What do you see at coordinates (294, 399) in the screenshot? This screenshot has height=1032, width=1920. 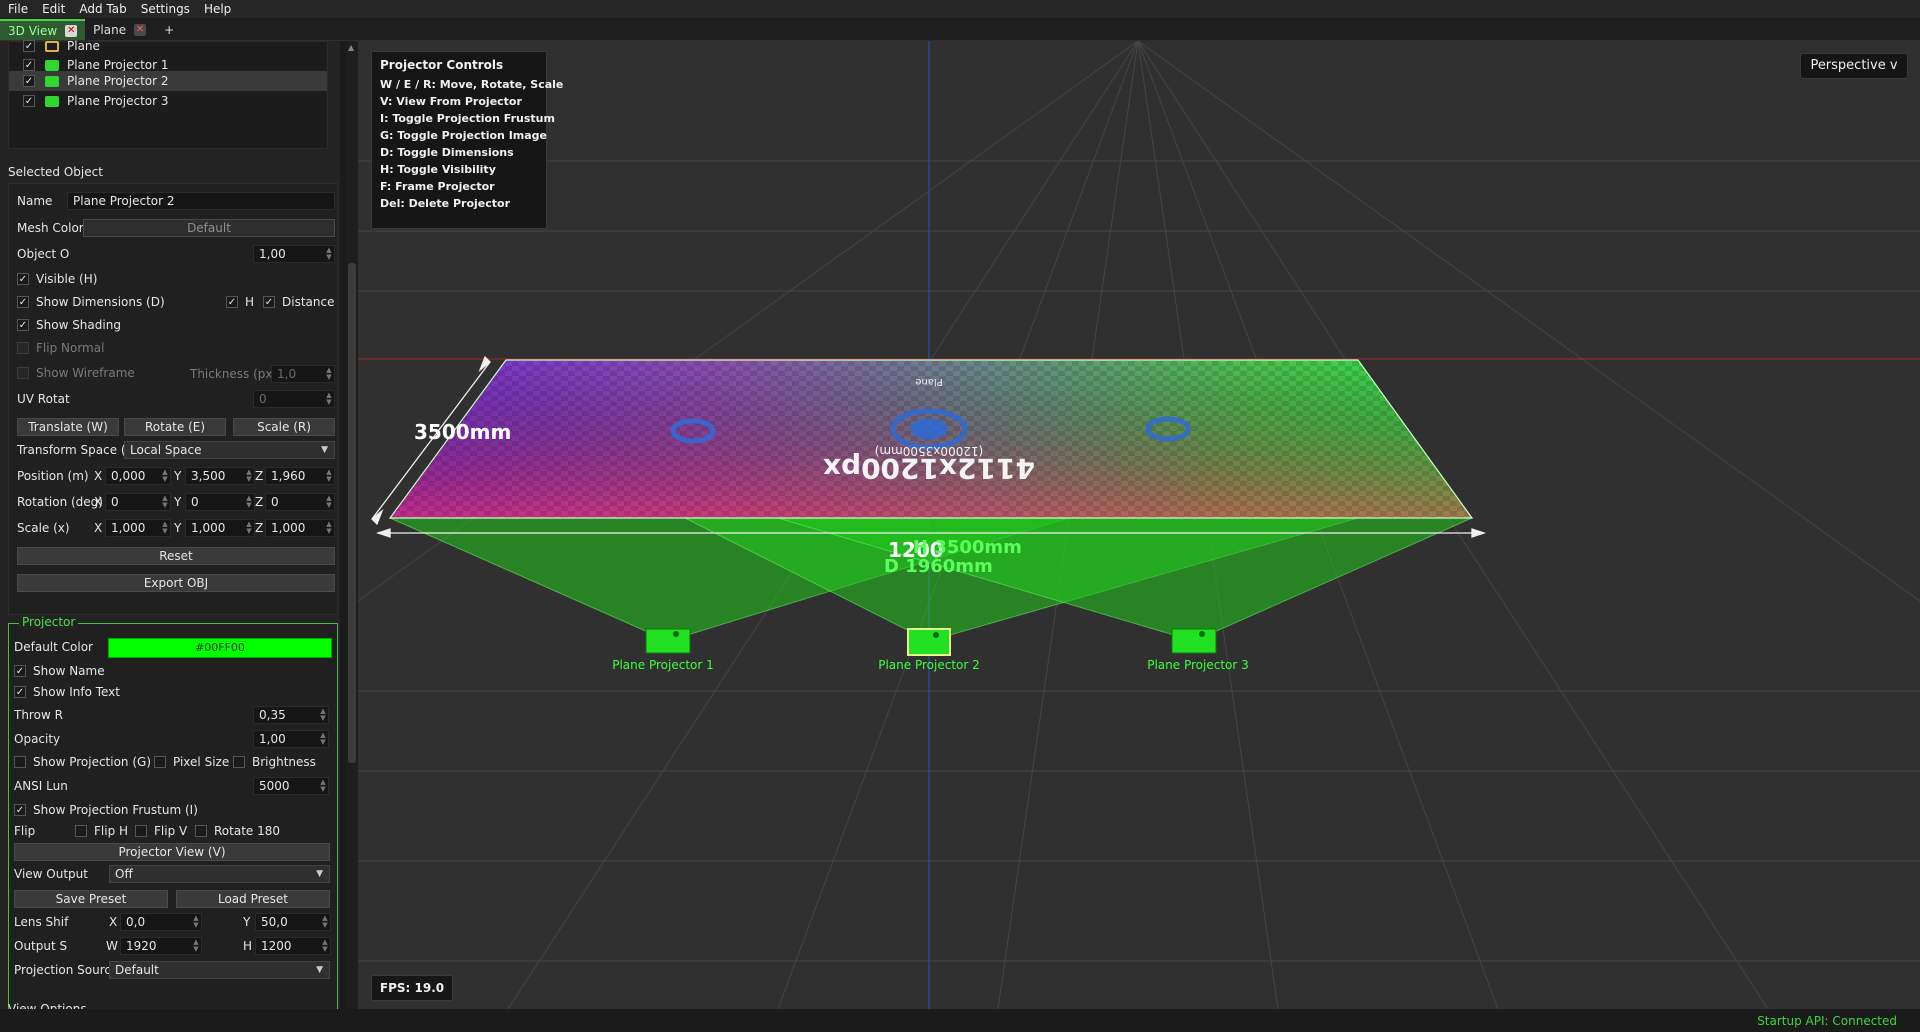 I see `uv-rotate-input: 0 ▲ ▼` at bounding box center [294, 399].